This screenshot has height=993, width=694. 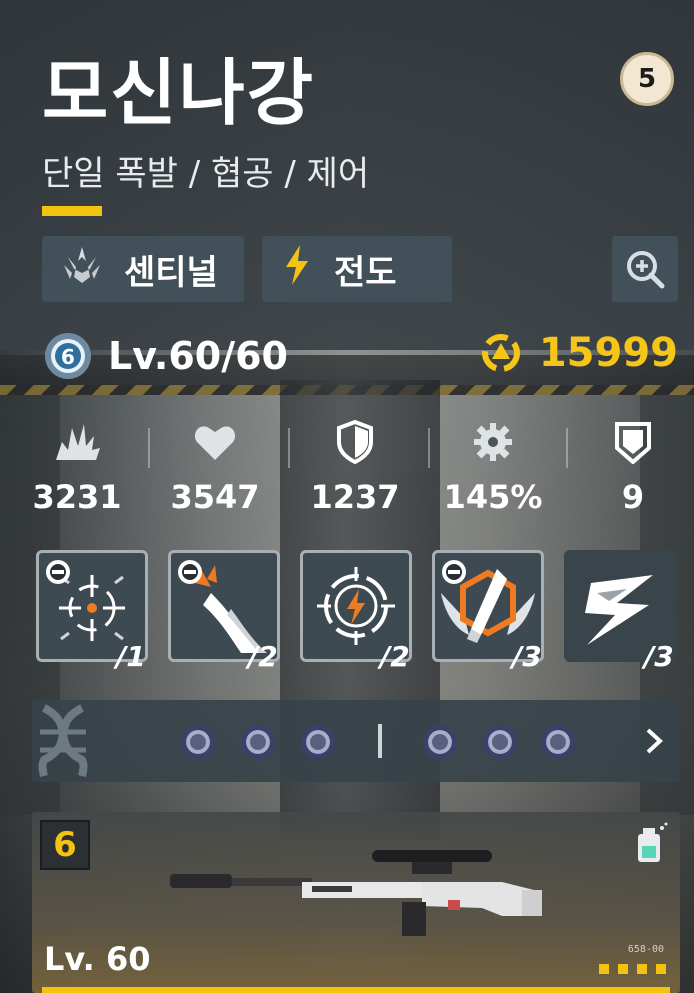 I want to click on sentinel-crest-icon, so click(x=82, y=269).